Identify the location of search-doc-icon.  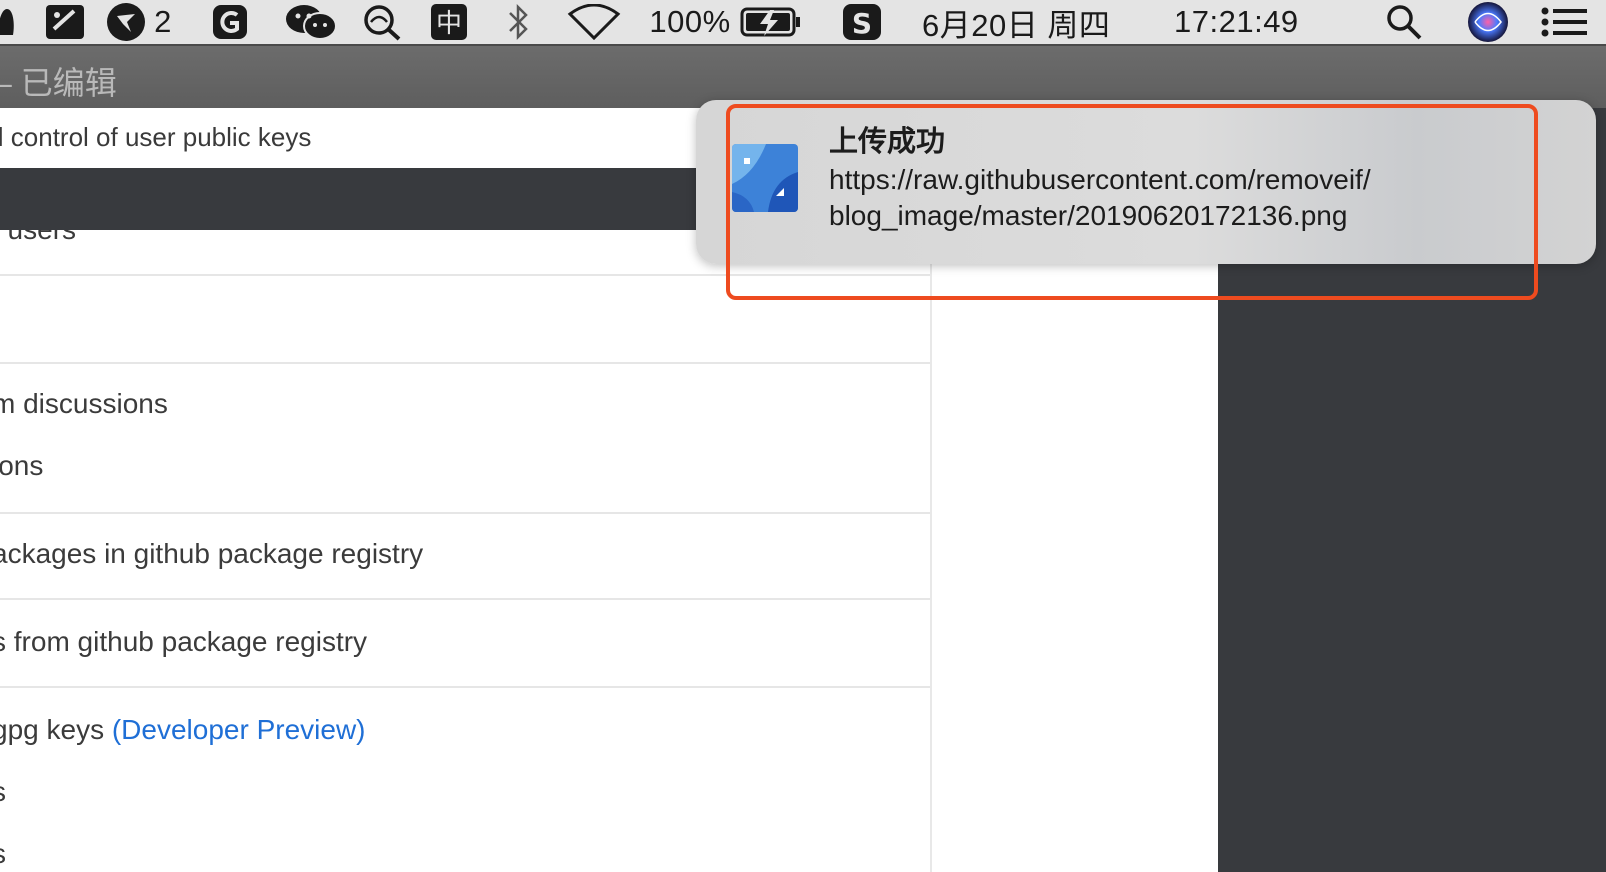
(382, 22).